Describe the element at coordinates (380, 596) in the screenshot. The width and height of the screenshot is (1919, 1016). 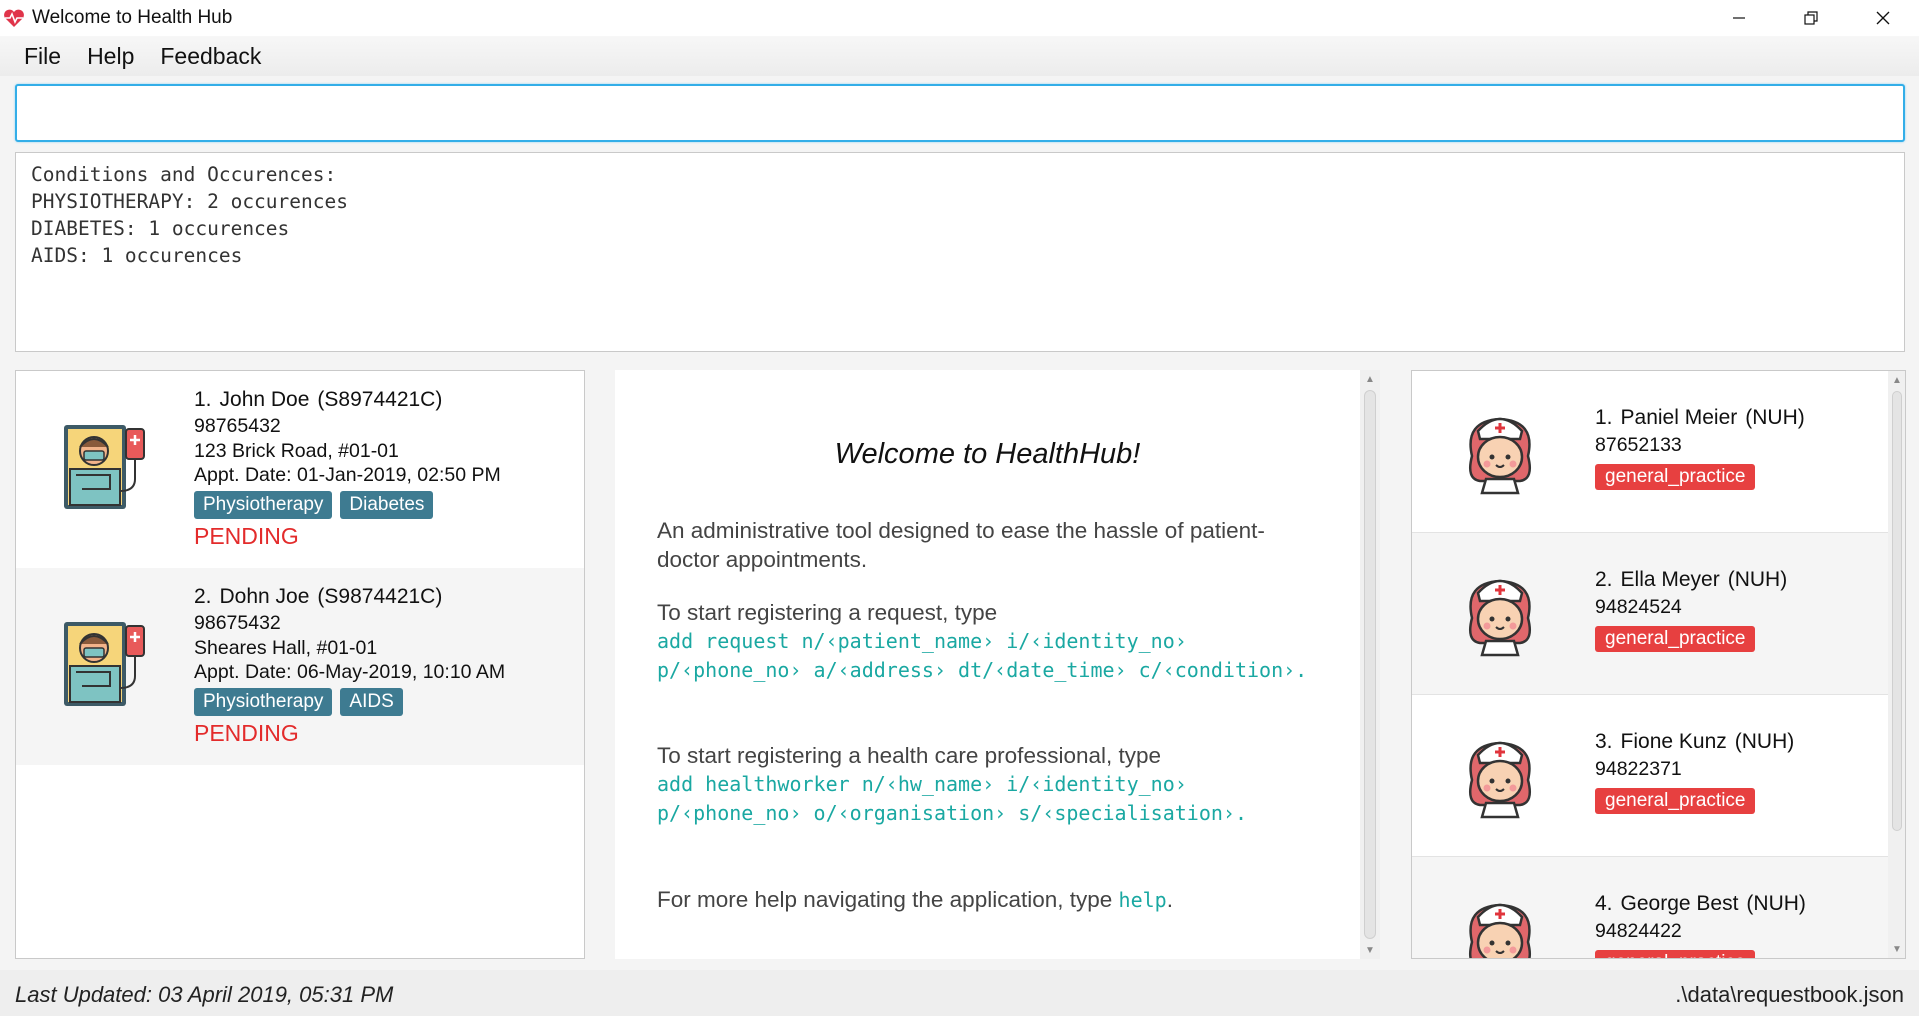
I see `patient-nric: (S9874421C)` at that location.